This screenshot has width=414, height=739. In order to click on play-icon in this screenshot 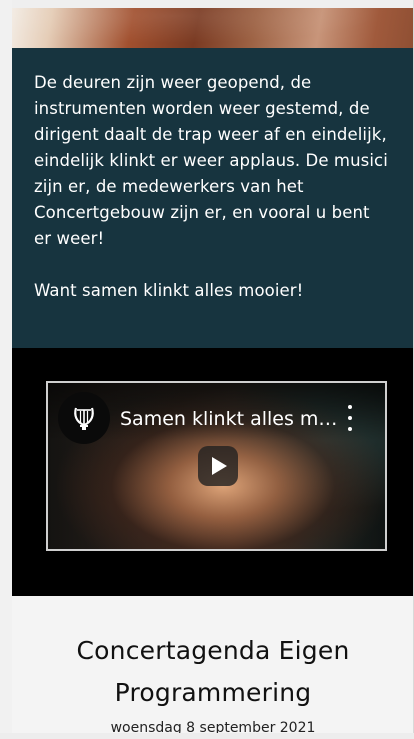, I will do `click(218, 466)`.